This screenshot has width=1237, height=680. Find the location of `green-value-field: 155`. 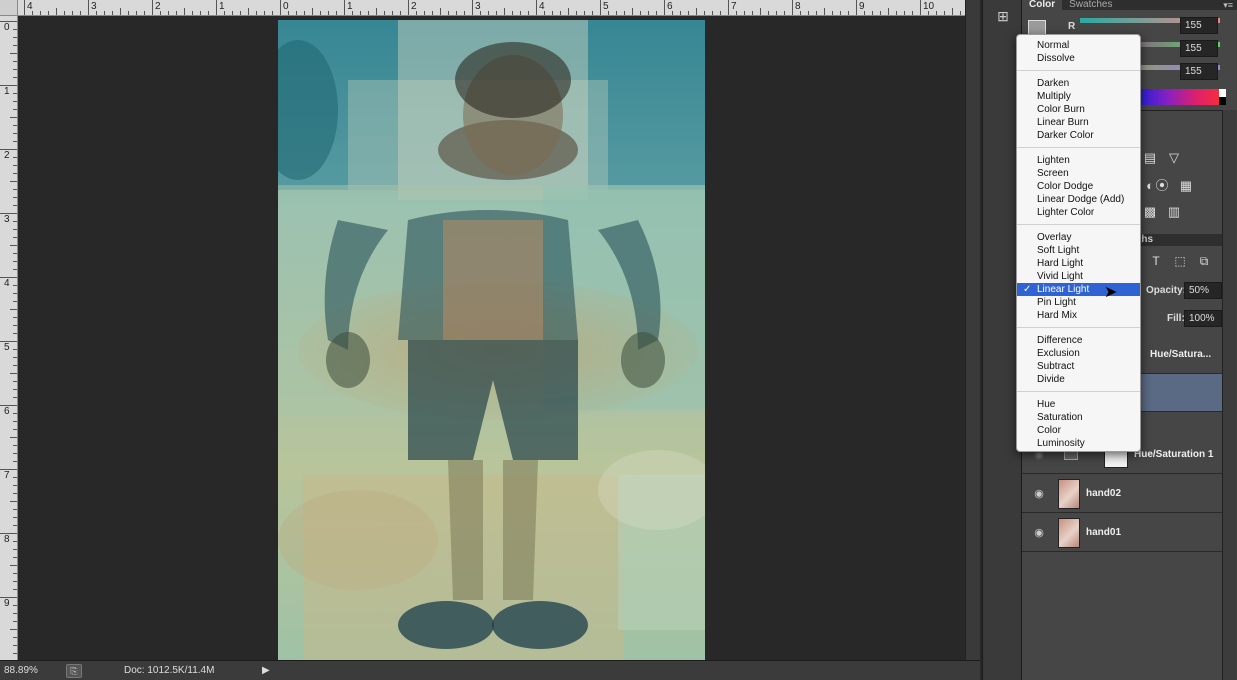

green-value-field: 155 is located at coordinates (1199, 48).